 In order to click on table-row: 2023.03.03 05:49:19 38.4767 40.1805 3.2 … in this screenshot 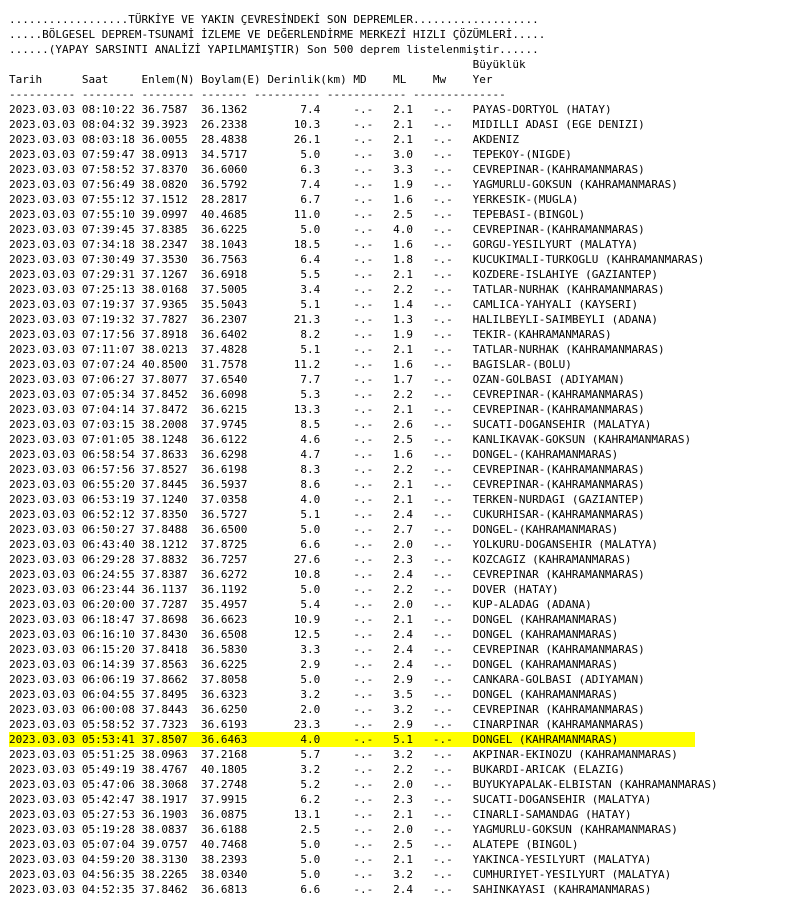, I will do `click(317, 769)`.